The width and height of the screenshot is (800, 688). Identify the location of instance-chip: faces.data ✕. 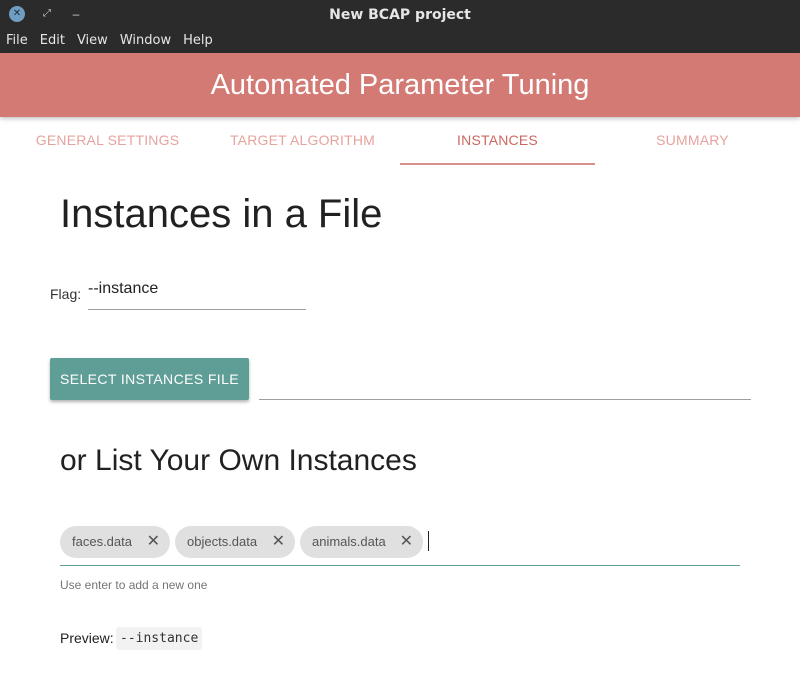
(115, 542).